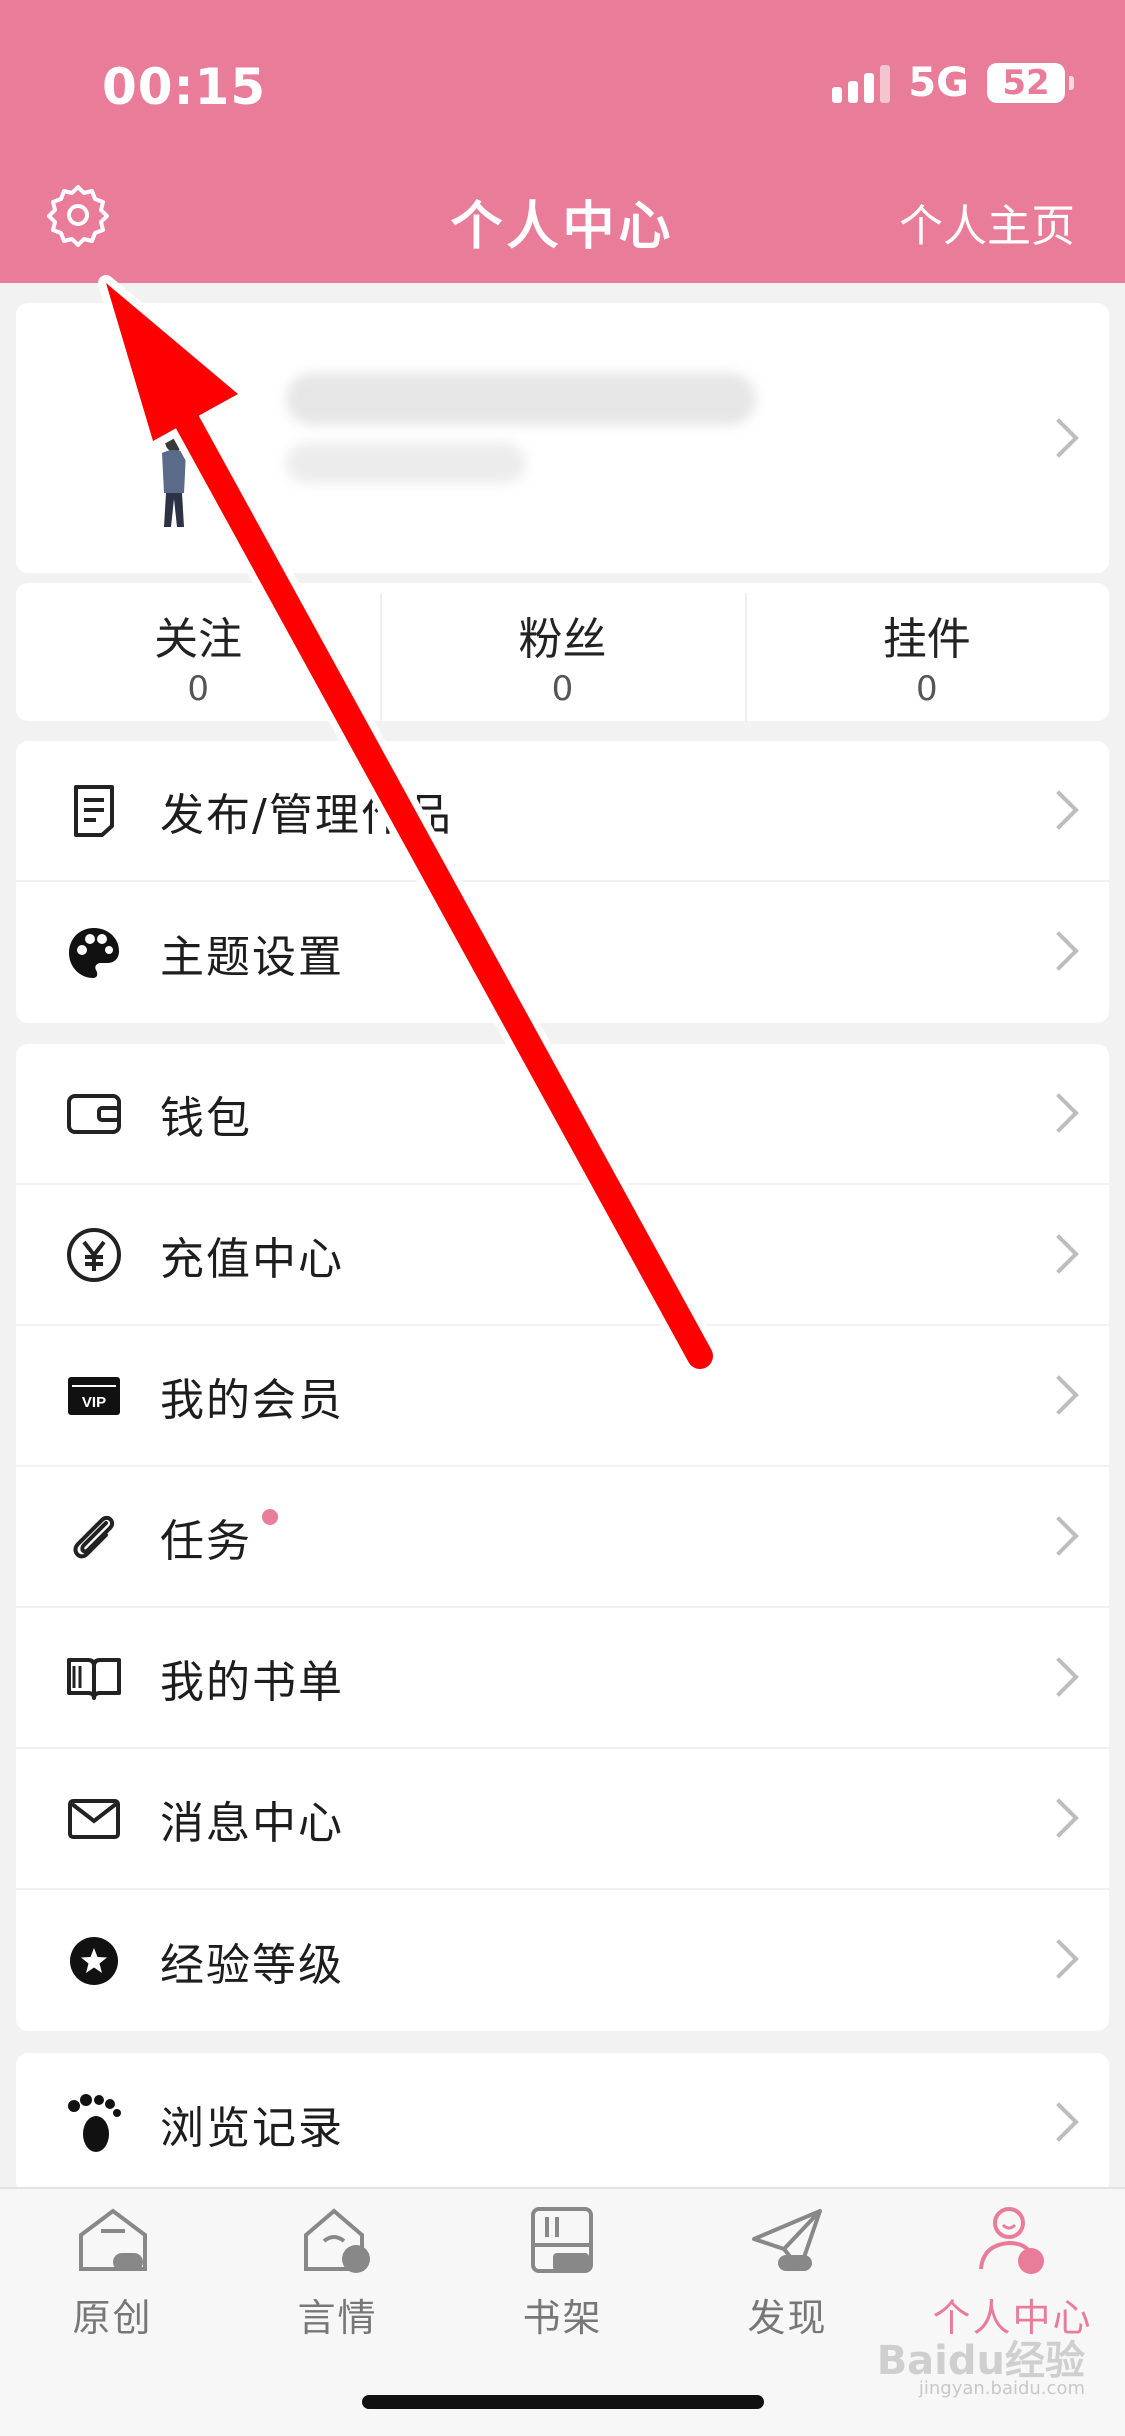 This screenshot has height=2436, width=1125. I want to click on stats-bar: 关注 0 粉丝 0 挂件 0, so click(562, 652).